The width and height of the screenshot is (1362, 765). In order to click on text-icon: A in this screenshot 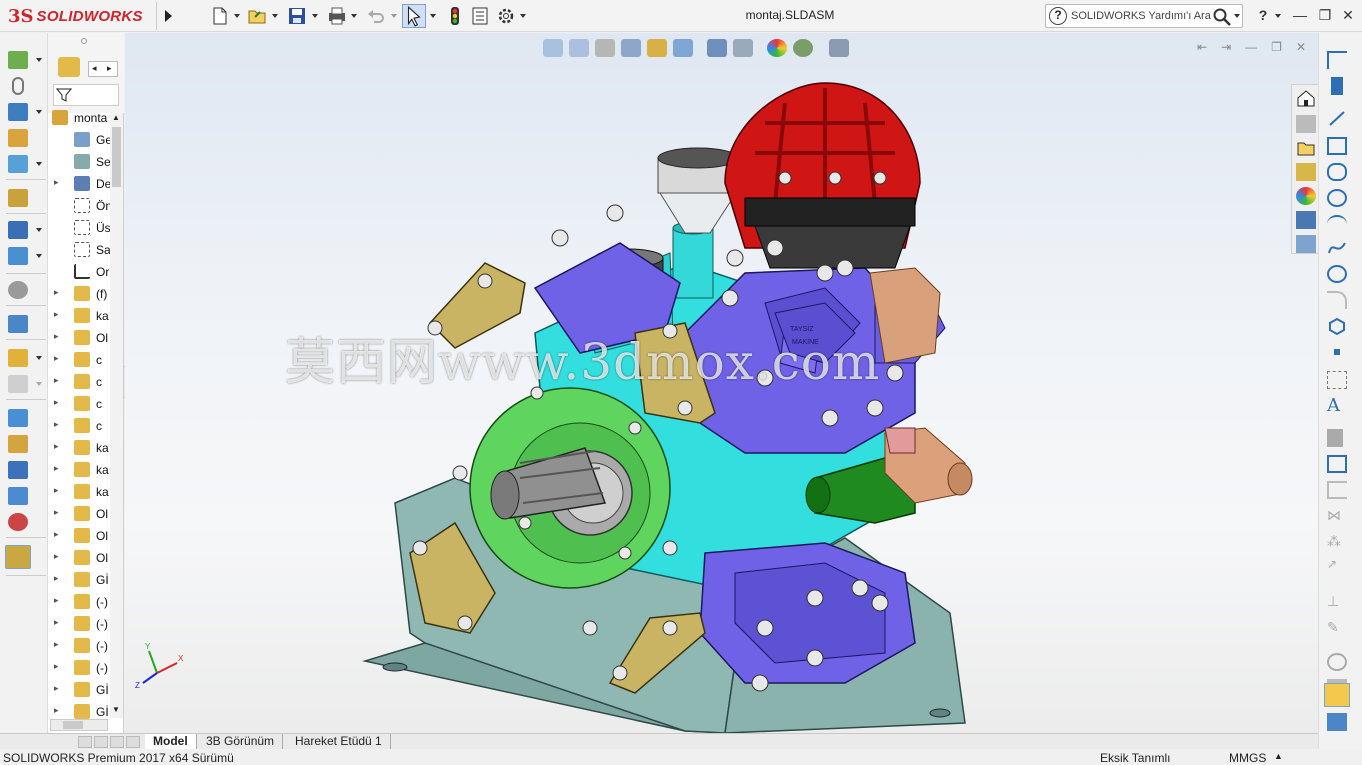, I will do `click(1337, 405)`.